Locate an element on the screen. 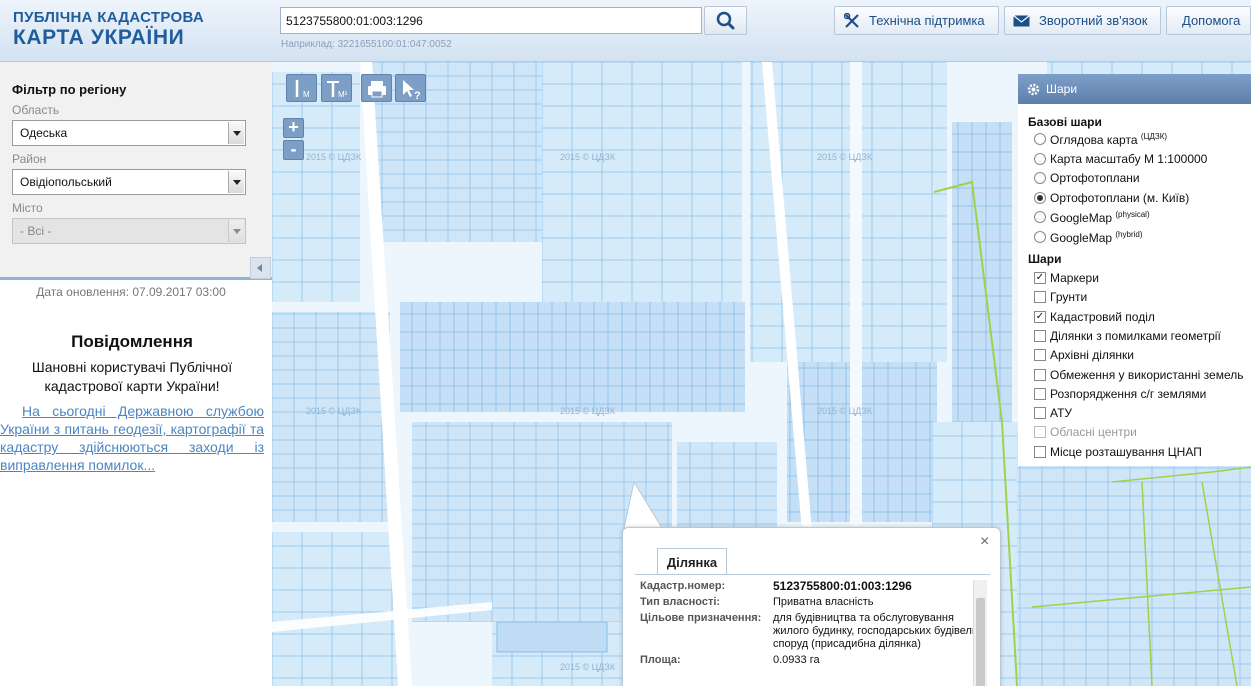 This screenshot has width=1251, height=686. zoom-out-button: - is located at coordinates (293, 150).